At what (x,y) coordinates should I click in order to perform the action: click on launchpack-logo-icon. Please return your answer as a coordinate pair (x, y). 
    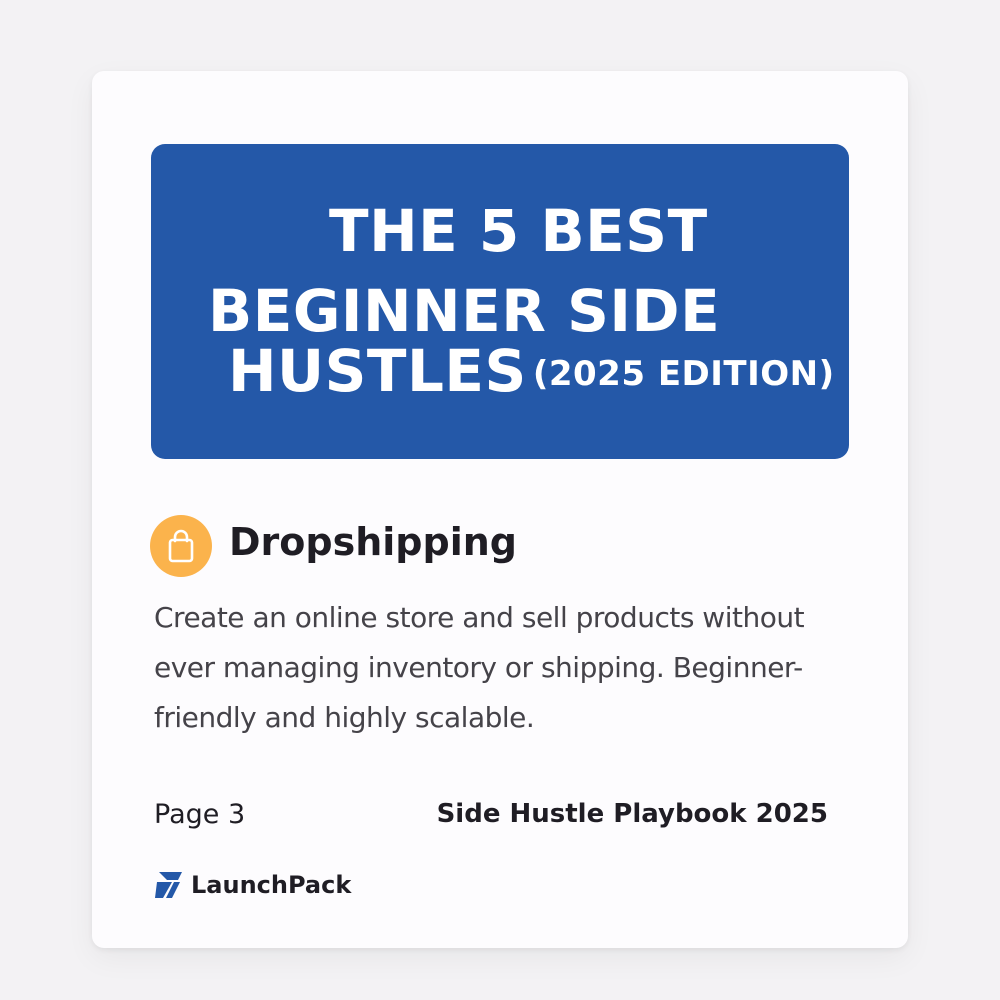
    Looking at the image, I should click on (168, 885).